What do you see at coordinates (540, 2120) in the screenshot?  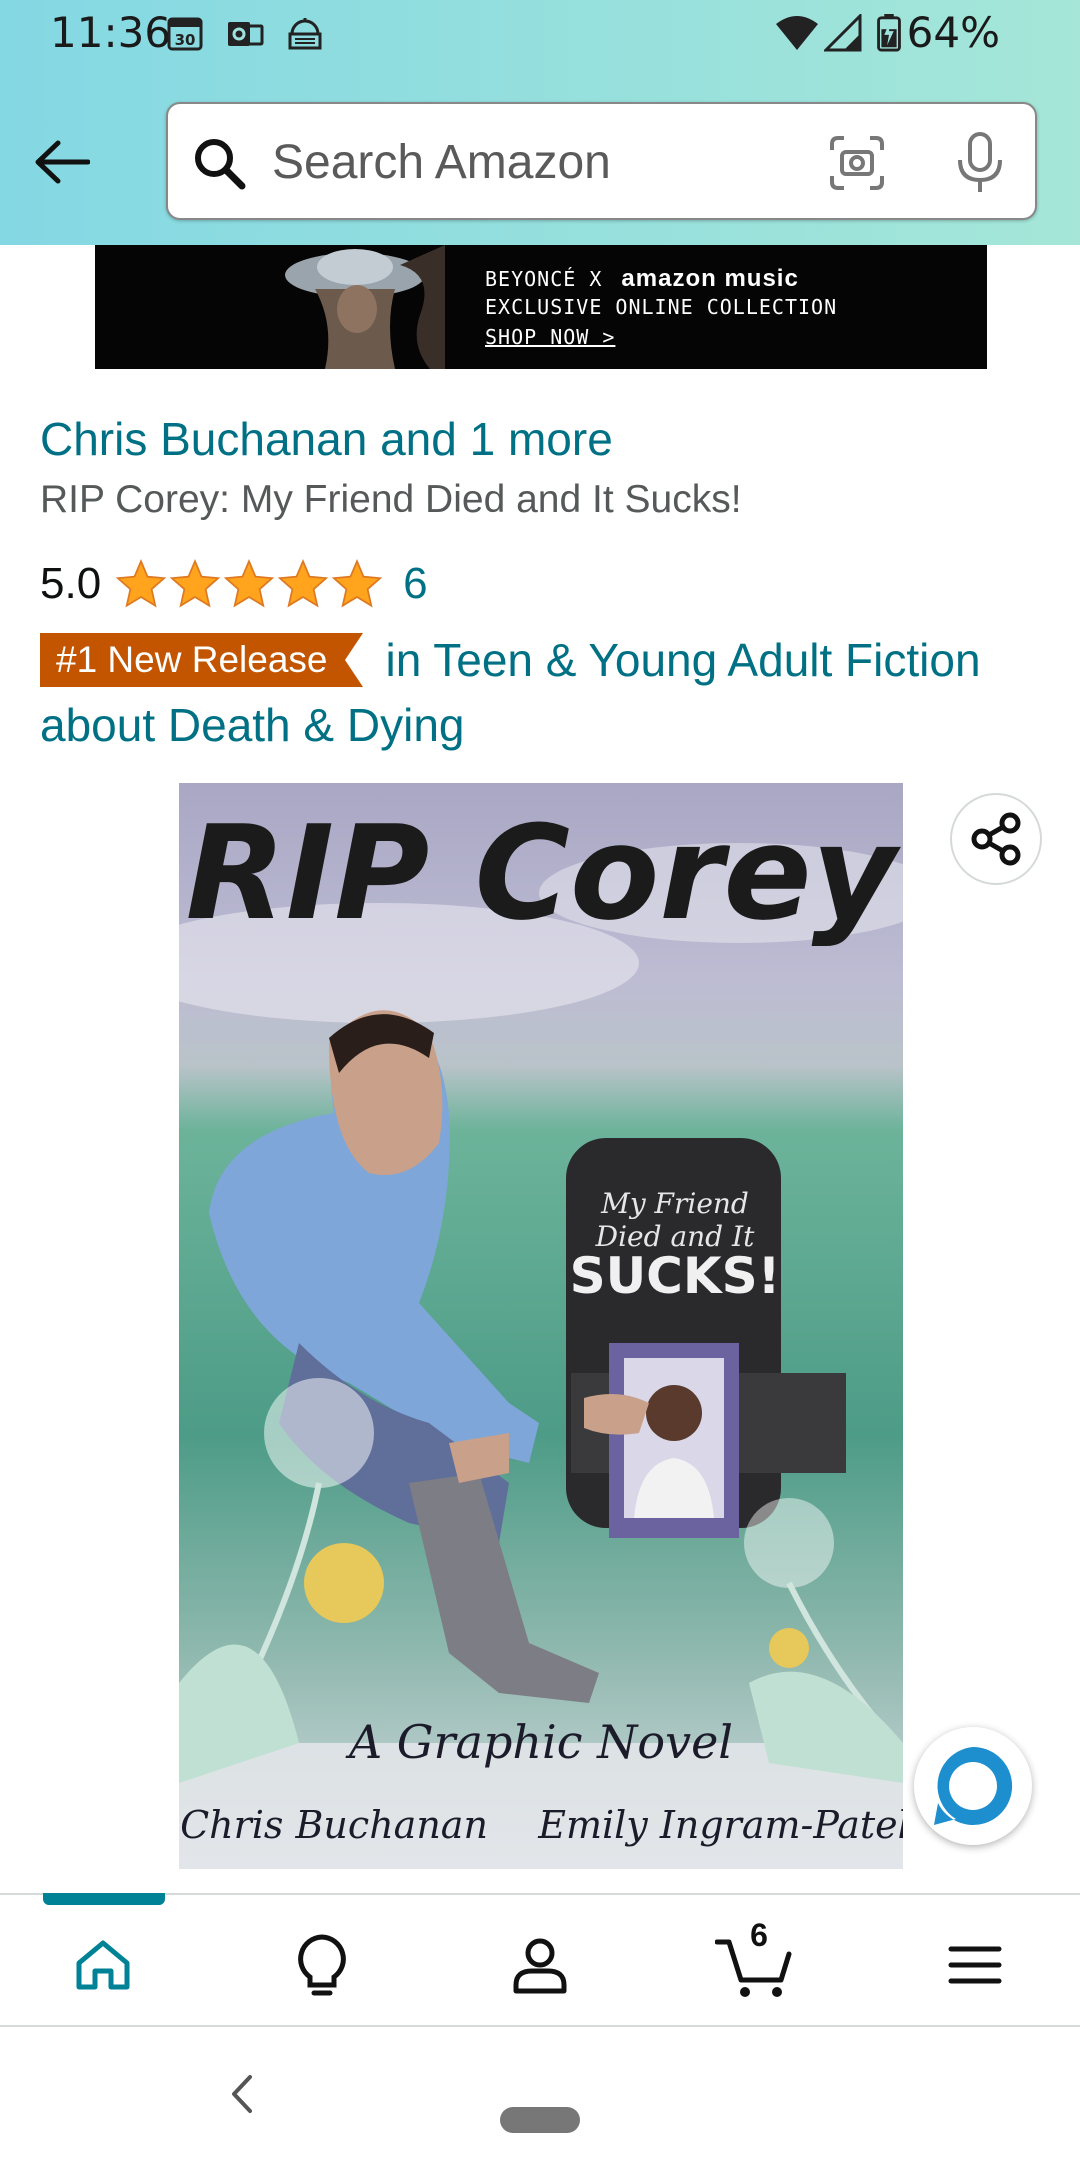 I see `system-home-pill` at bounding box center [540, 2120].